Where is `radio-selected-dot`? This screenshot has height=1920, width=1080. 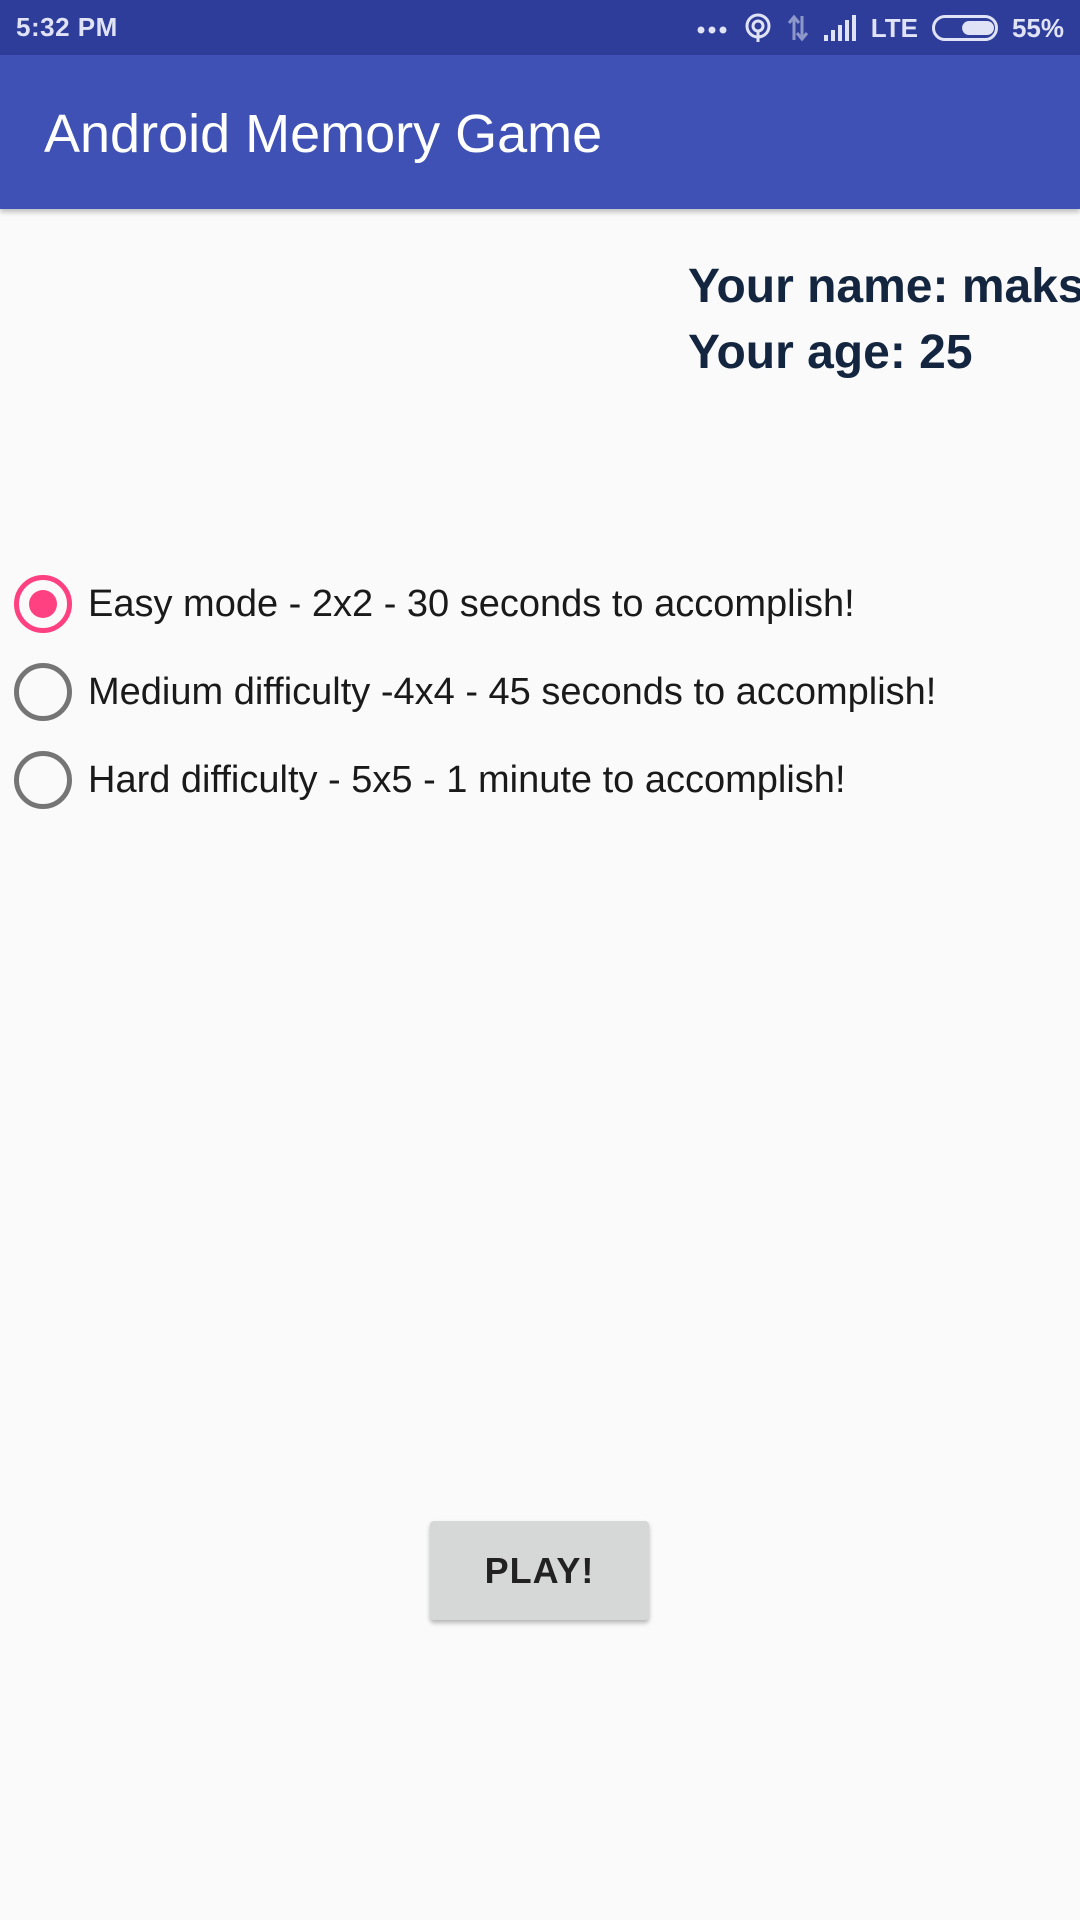 radio-selected-dot is located at coordinates (43, 604).